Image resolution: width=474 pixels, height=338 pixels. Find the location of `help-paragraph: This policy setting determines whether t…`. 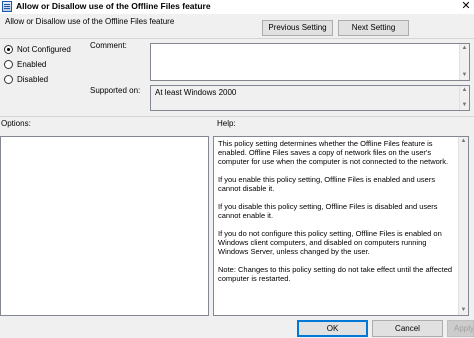

help-paragraph: This policy setting determines whether t… is located at coordinates (333, 152).